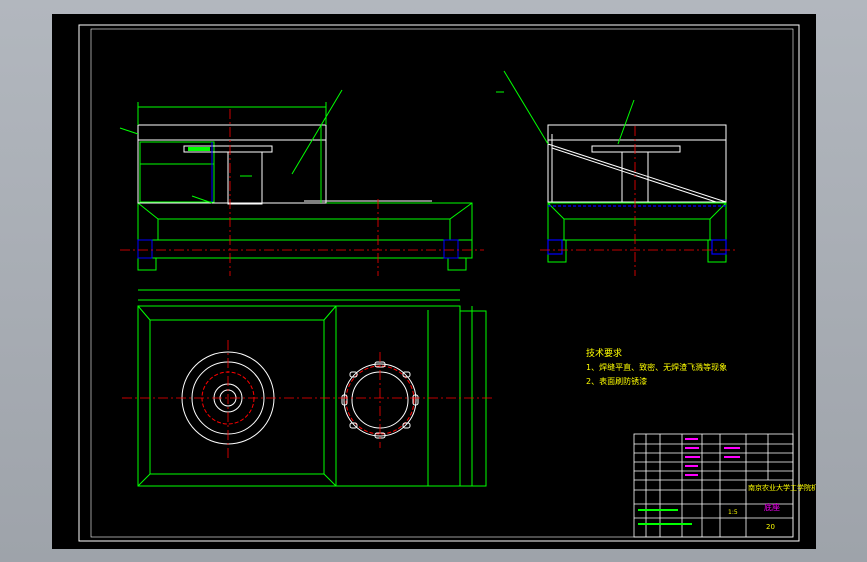 The image size is (867, 562). I want to click on top-outline, so click(299, 396).